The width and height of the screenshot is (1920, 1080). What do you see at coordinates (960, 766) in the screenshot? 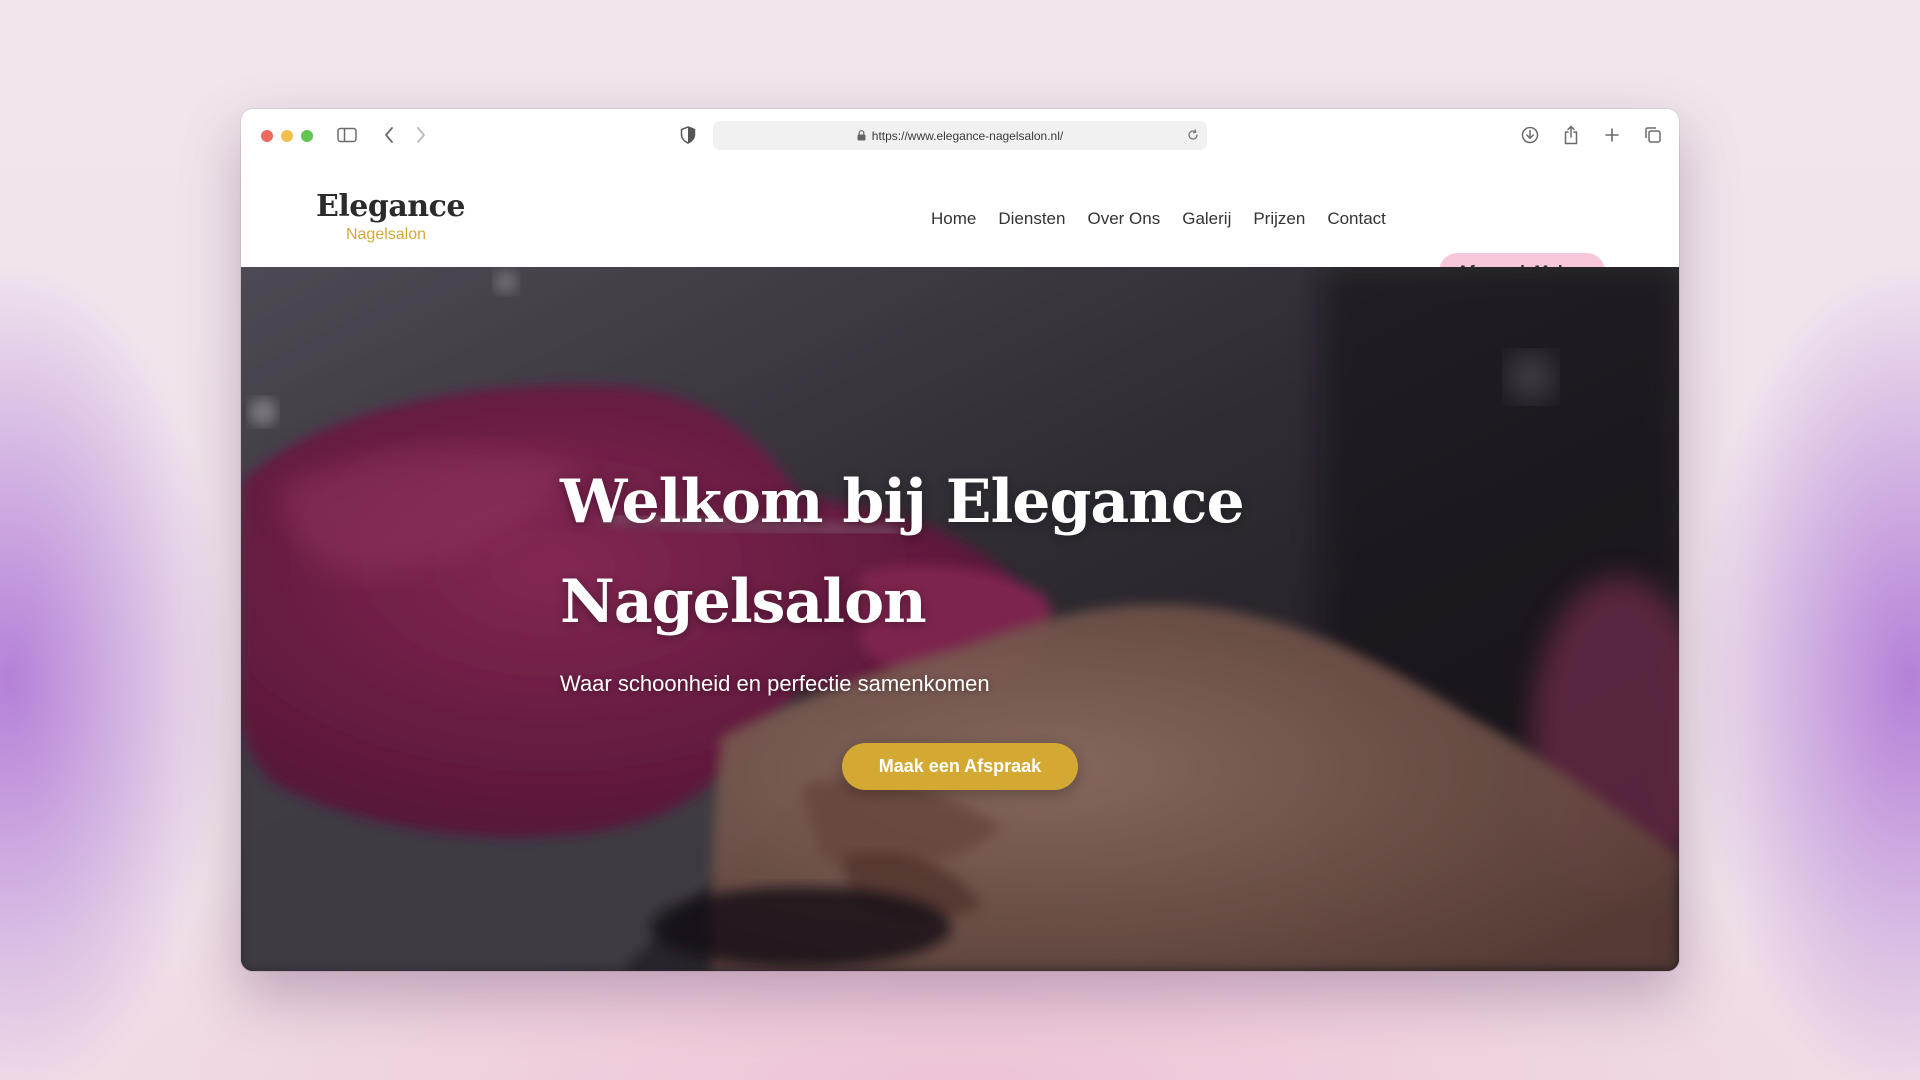
I see `maak-een-afspraak-button: Maak een Afspraak` at bounding box center [960, 766].